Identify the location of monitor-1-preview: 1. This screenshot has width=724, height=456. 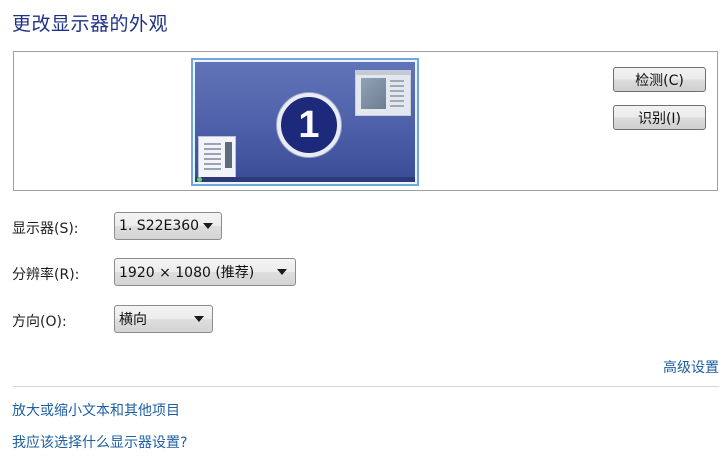
(305, 122).